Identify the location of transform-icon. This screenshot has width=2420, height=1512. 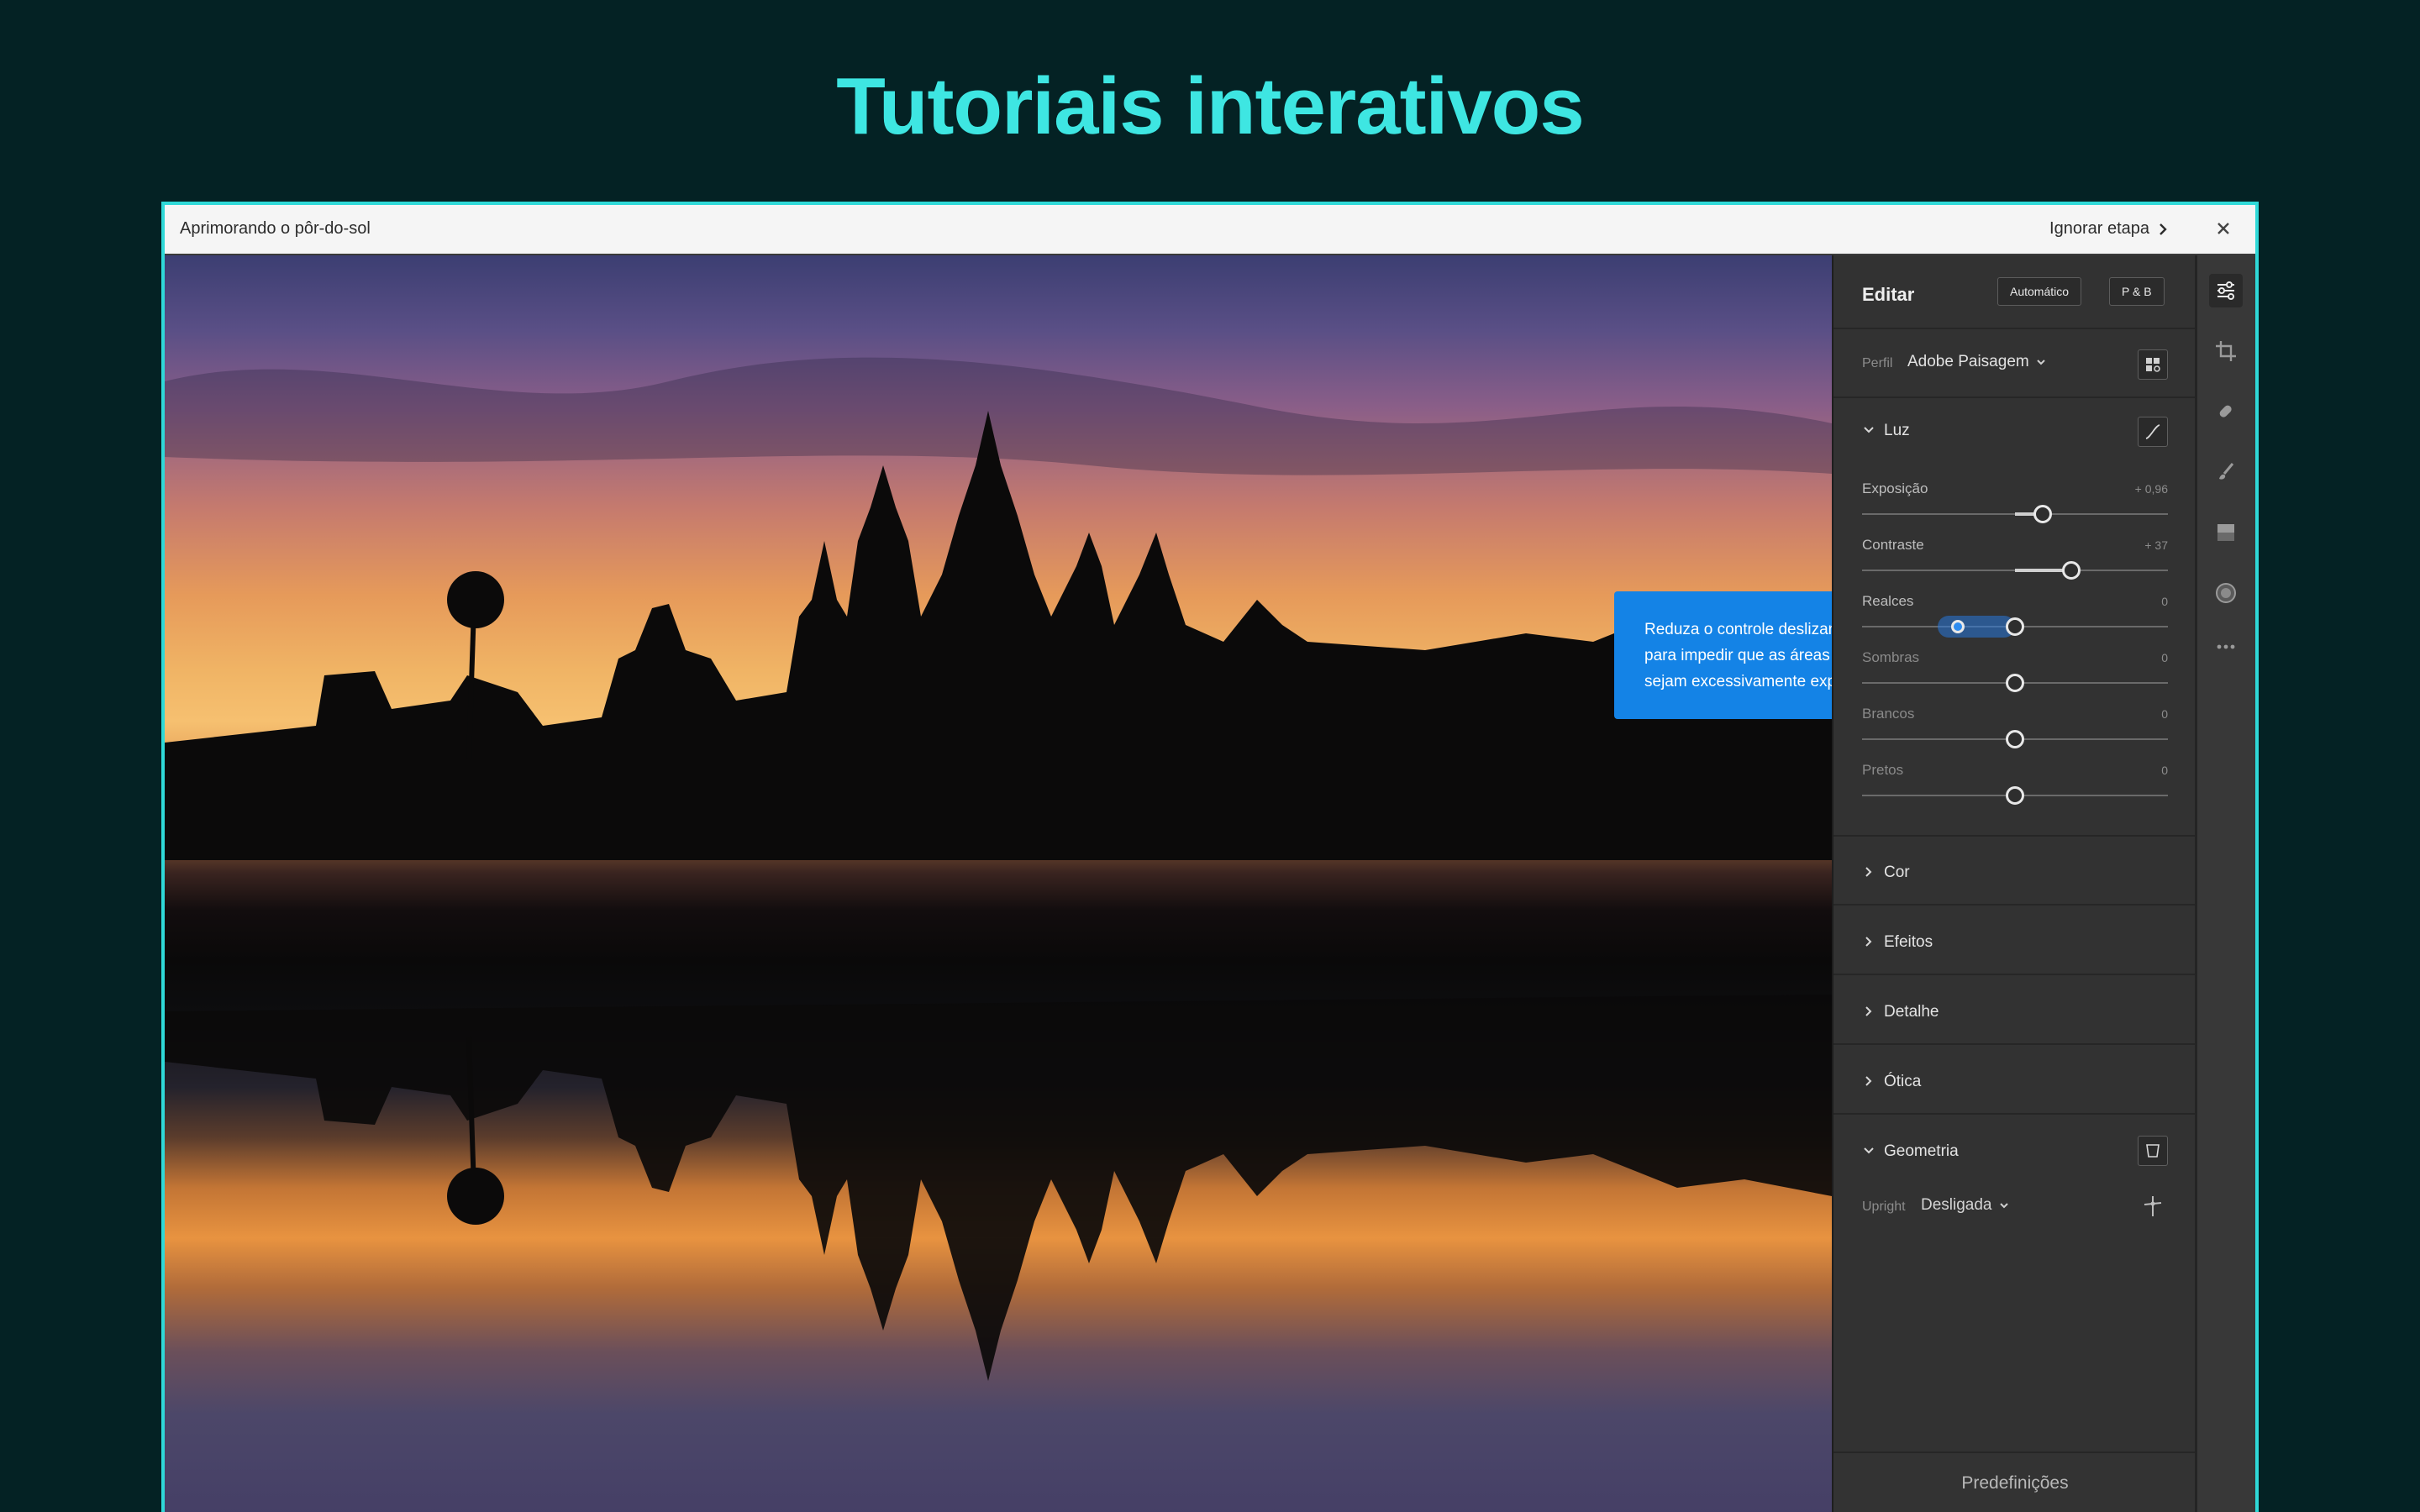
(2153, 1151).